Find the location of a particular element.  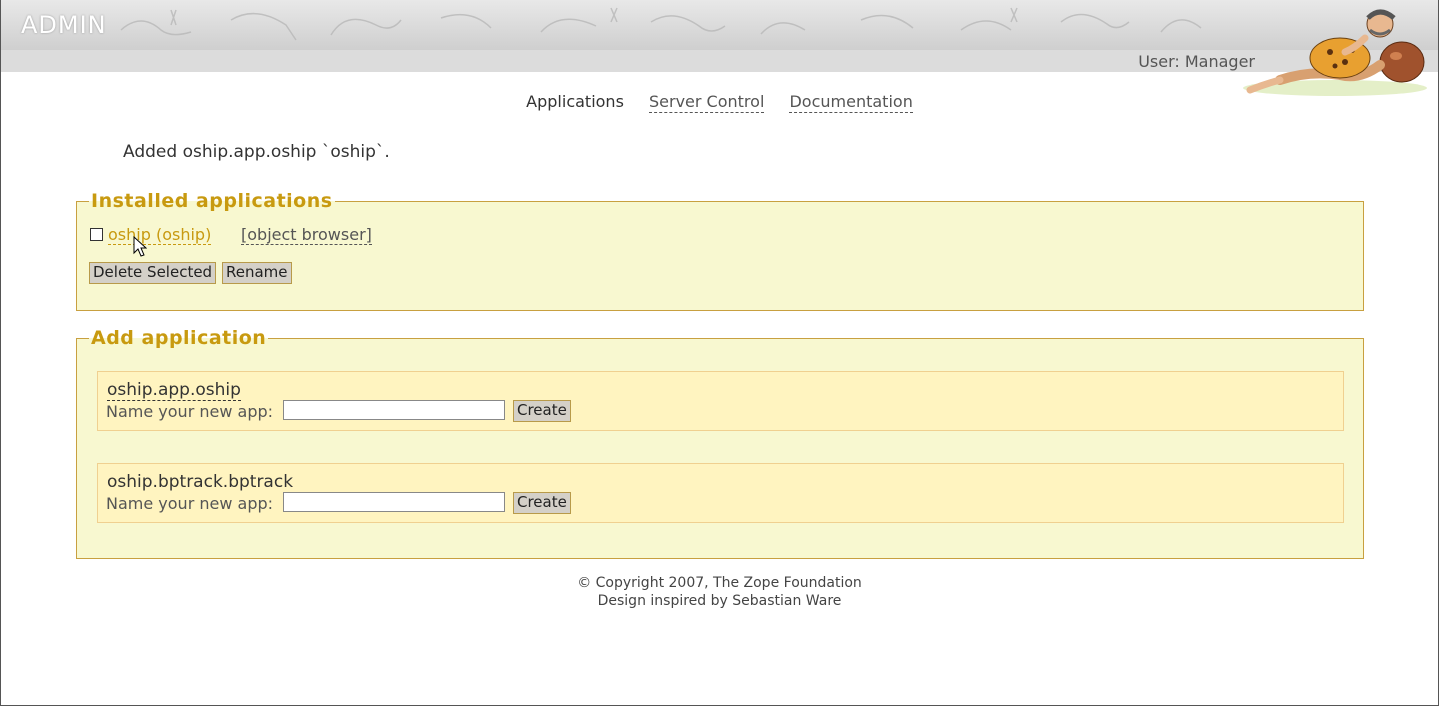

nav-applications: Applications is located at coordinates (575, 101).